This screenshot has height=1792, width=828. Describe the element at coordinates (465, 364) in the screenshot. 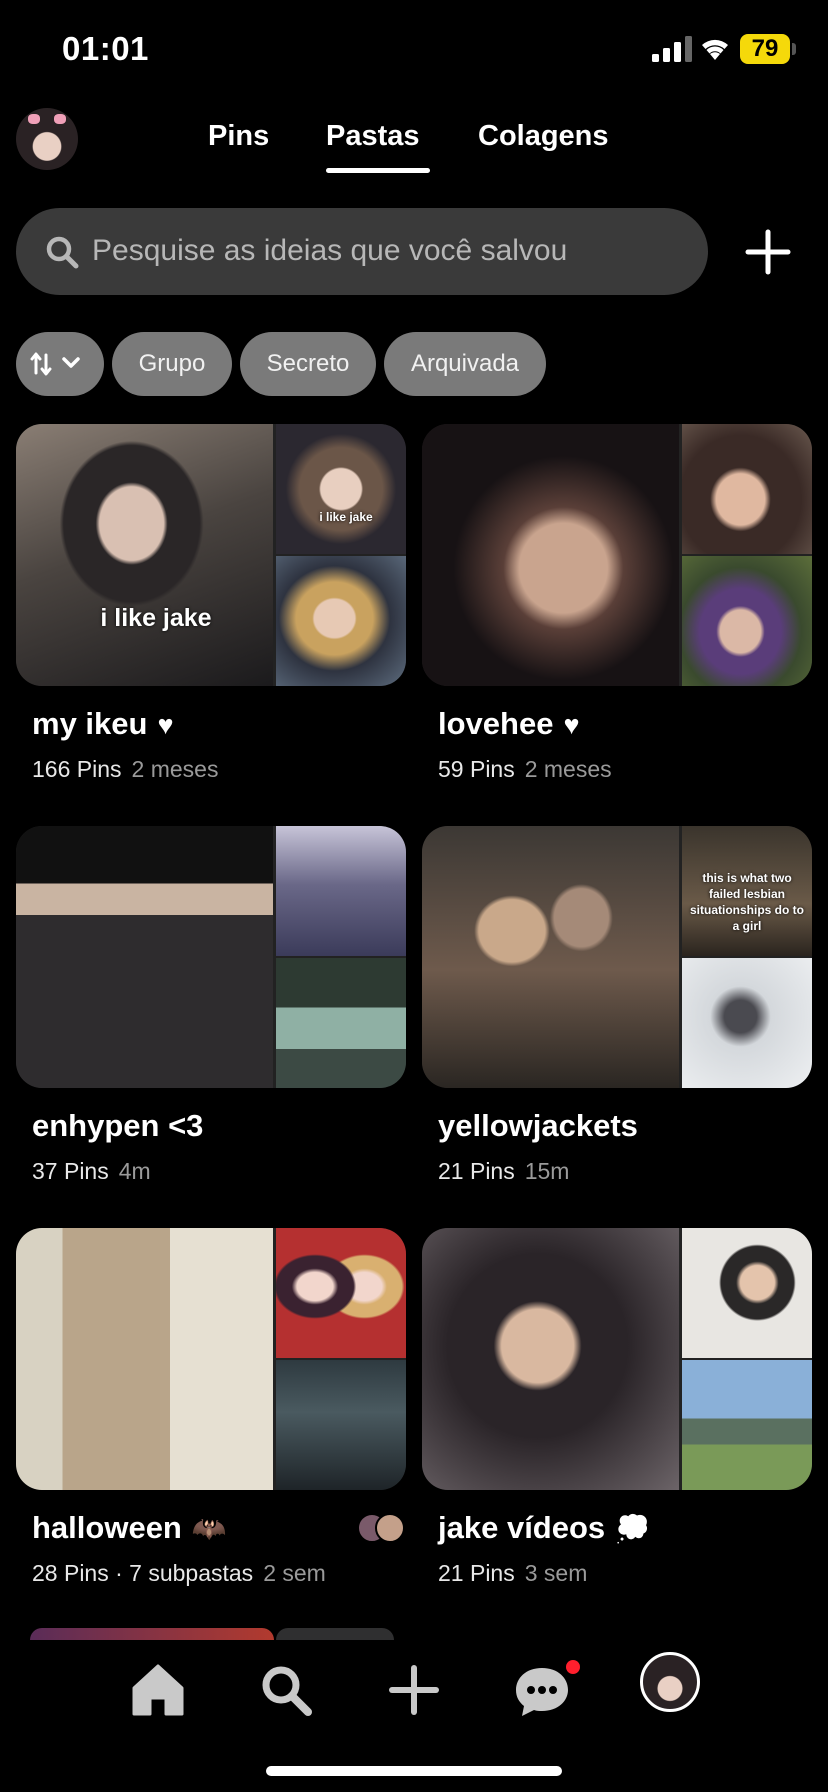

I see `filter-arquivada: Arquivada` at that location.